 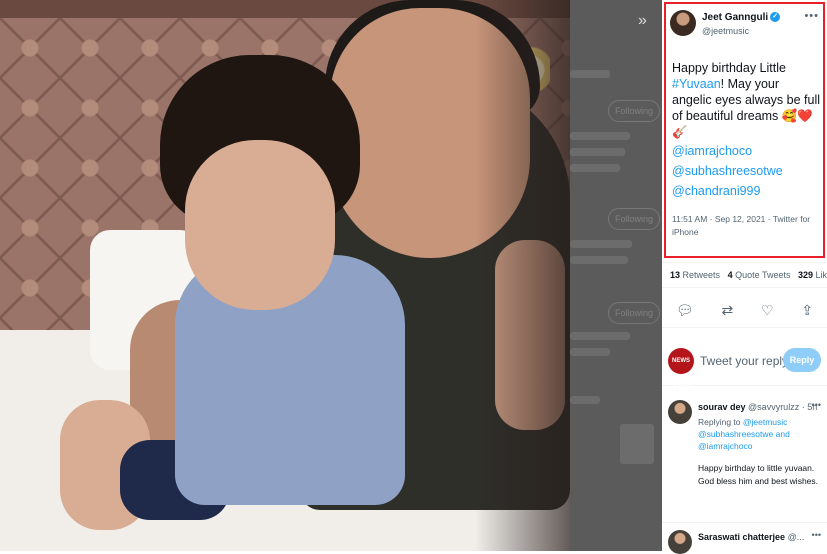 What do you see at coordinates (742, 537) in the screenshot?
I see `reply-author-name: Saraswati chatterjee` at bounding box center [742, 537].